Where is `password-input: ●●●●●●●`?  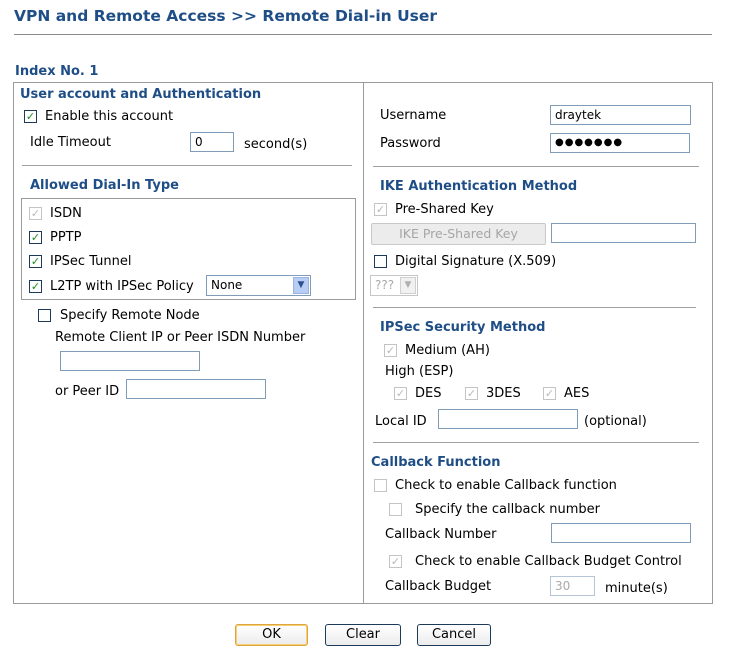
password-input: ●●●●●●● is located at coordinates (620, 143).